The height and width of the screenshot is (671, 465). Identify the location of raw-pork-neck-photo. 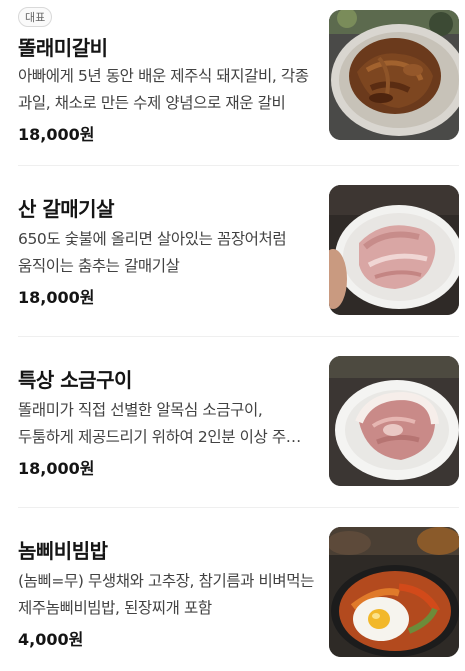
(394, 421).